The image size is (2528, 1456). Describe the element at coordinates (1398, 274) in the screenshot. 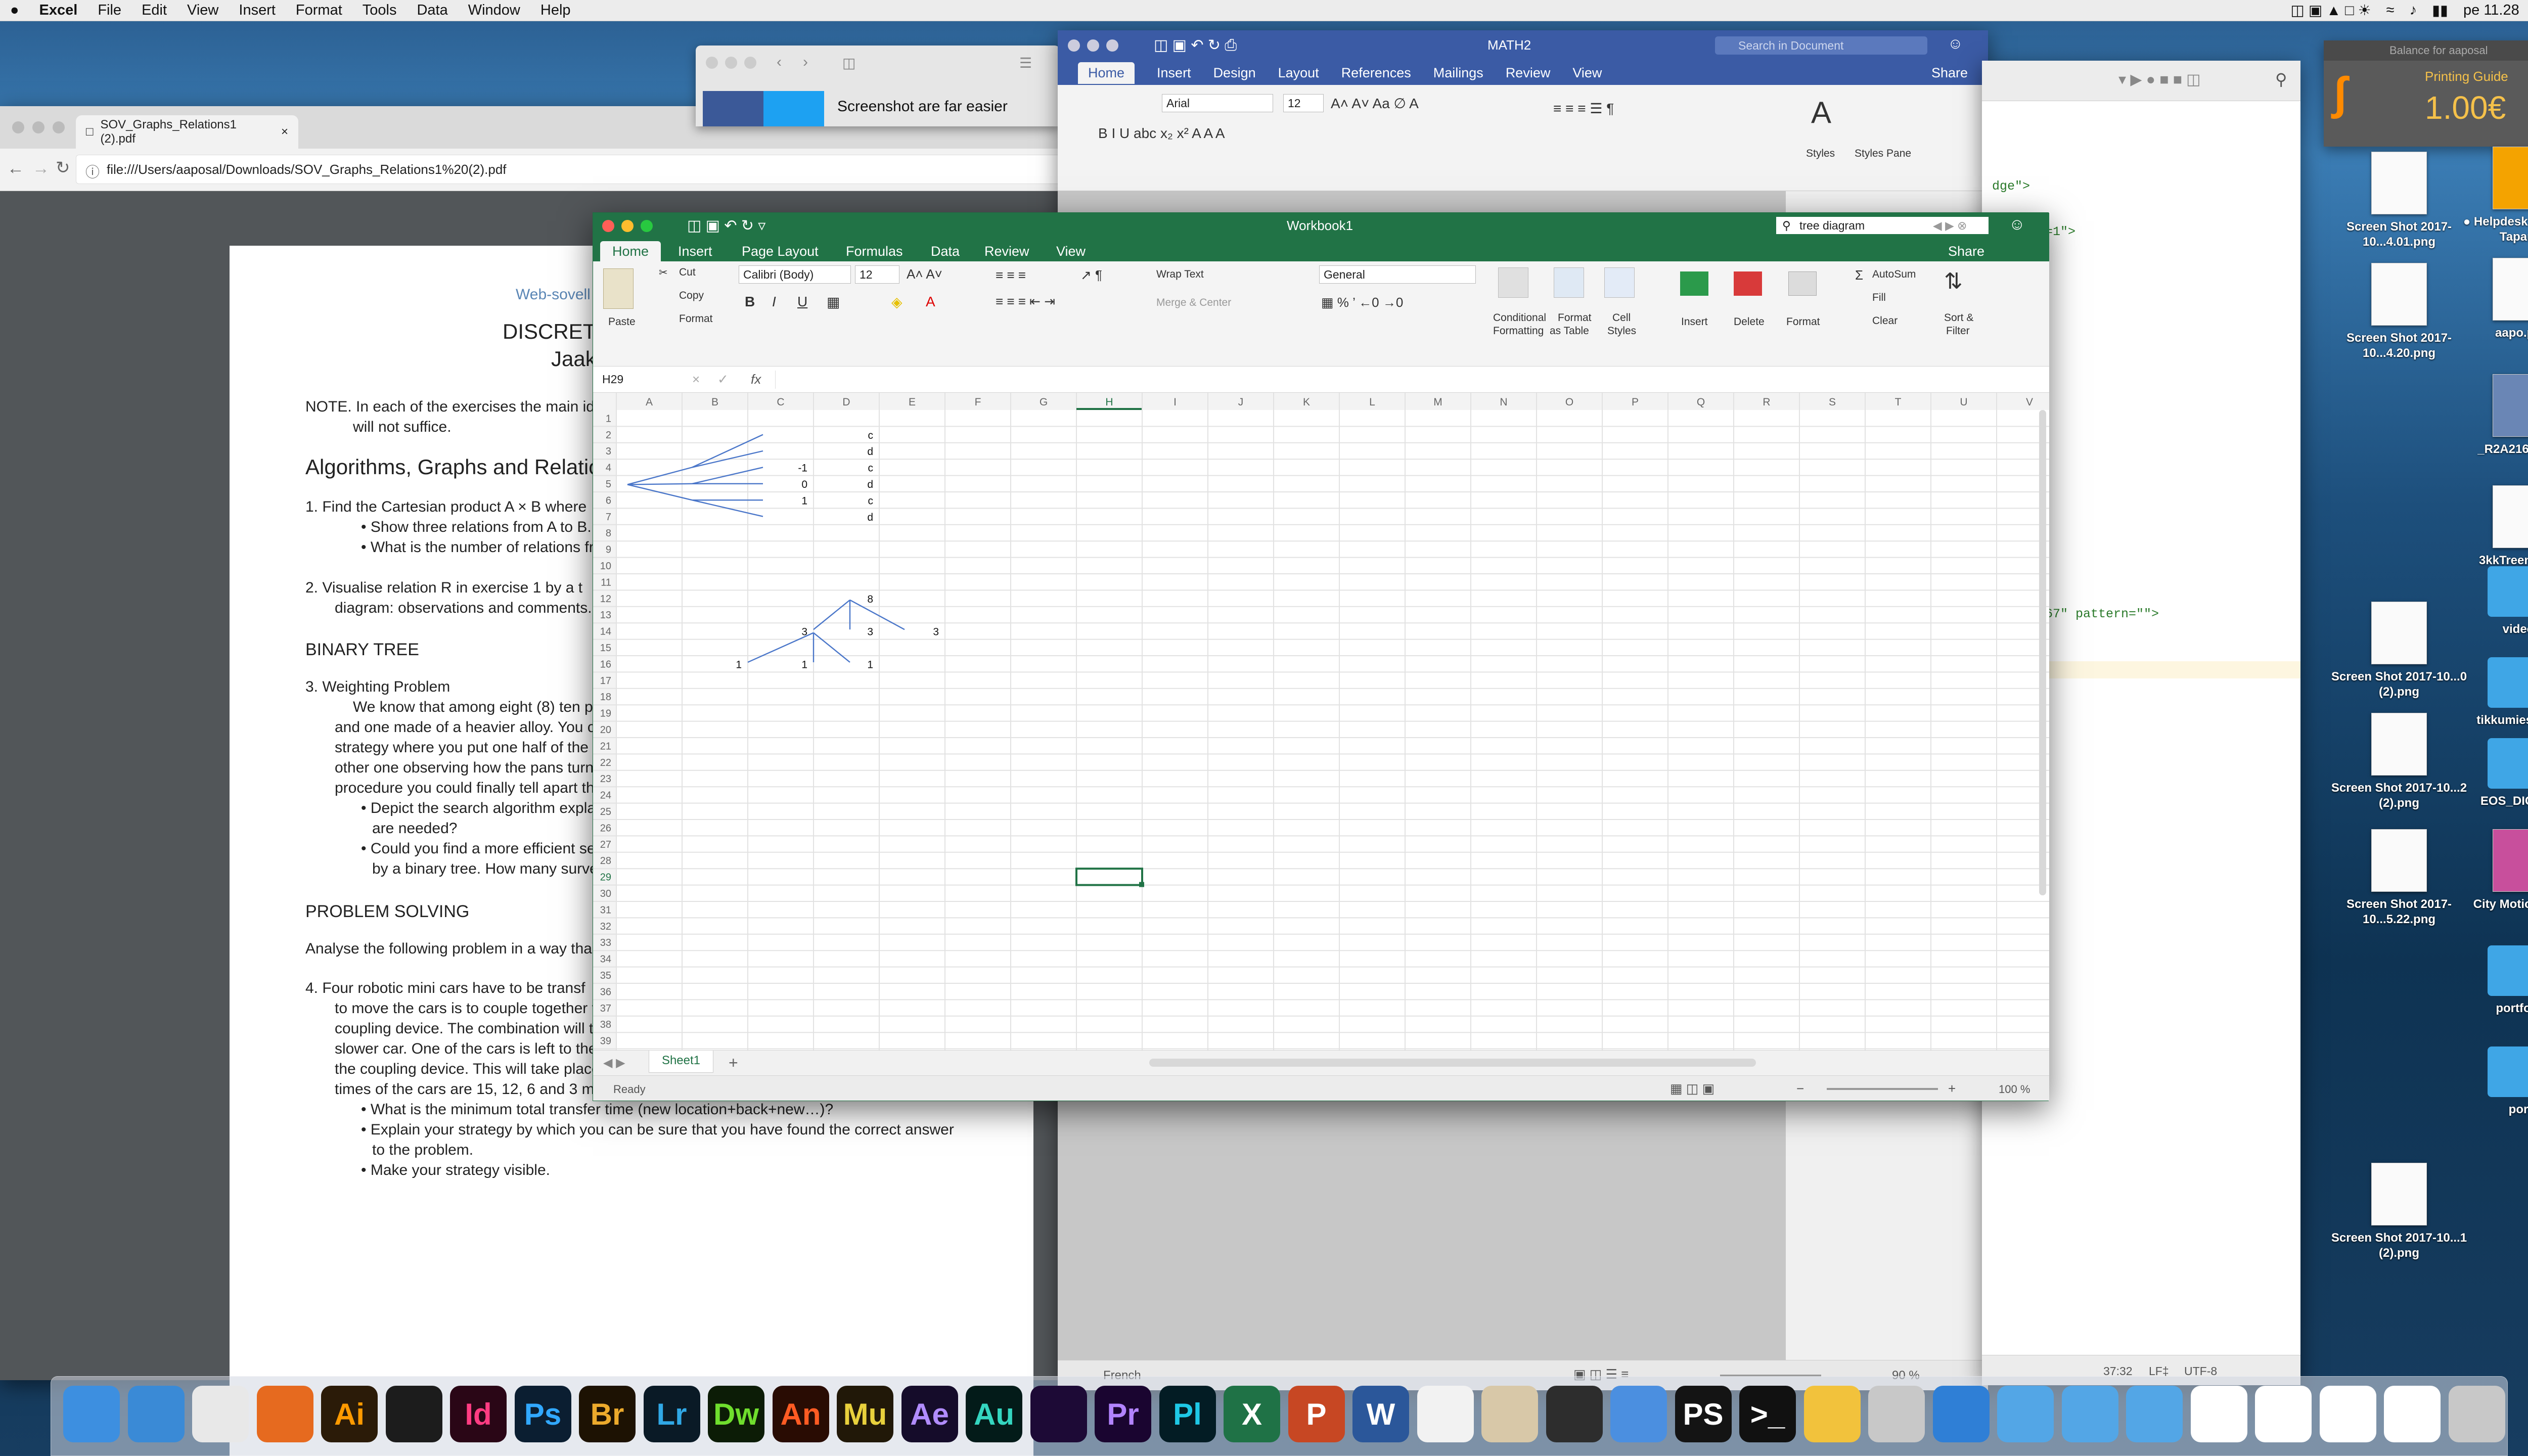

I see `number-format-field: General` at that location.